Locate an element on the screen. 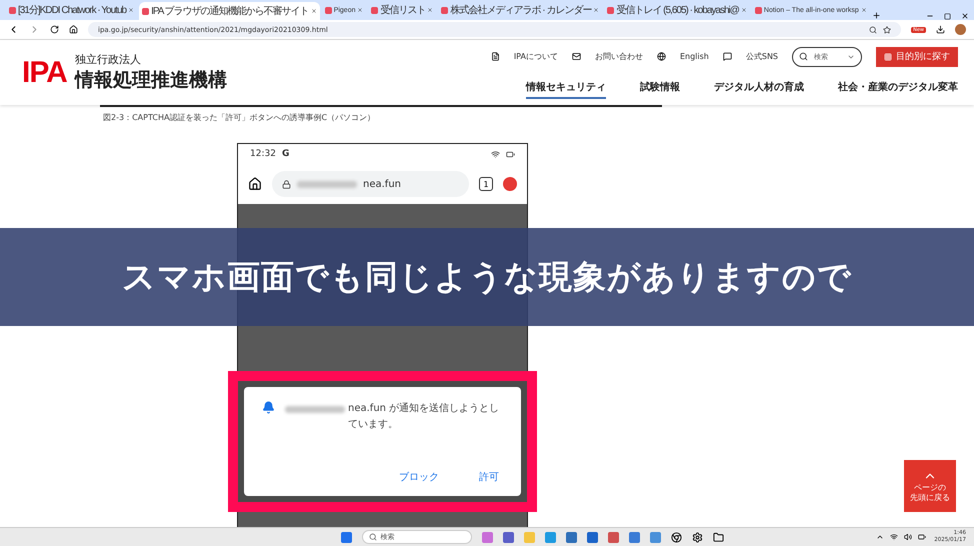 This screenshot has height=546, width=974. nav-link: 試験情報 is located at coordinates (660, 89).